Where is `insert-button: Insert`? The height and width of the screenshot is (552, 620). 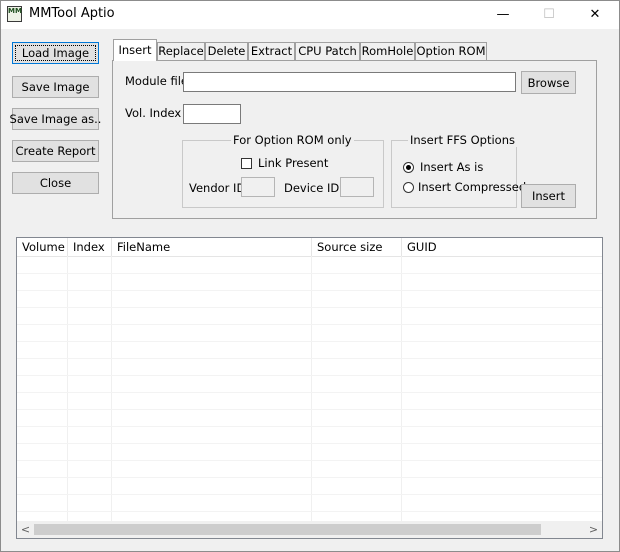
insert-button: Insert is located at coordinates (548, 196).